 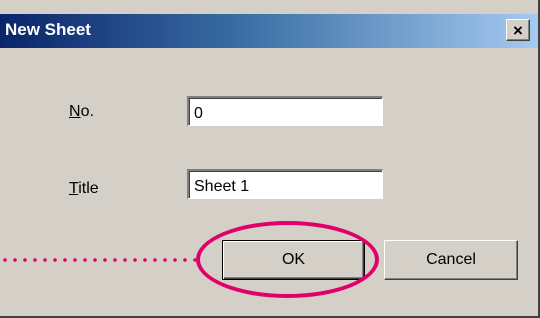 What do you see at coordinates (269, 31) in the screenshot?
I see `title-bar: New Sheet ×` at bounding box center [269, 31].